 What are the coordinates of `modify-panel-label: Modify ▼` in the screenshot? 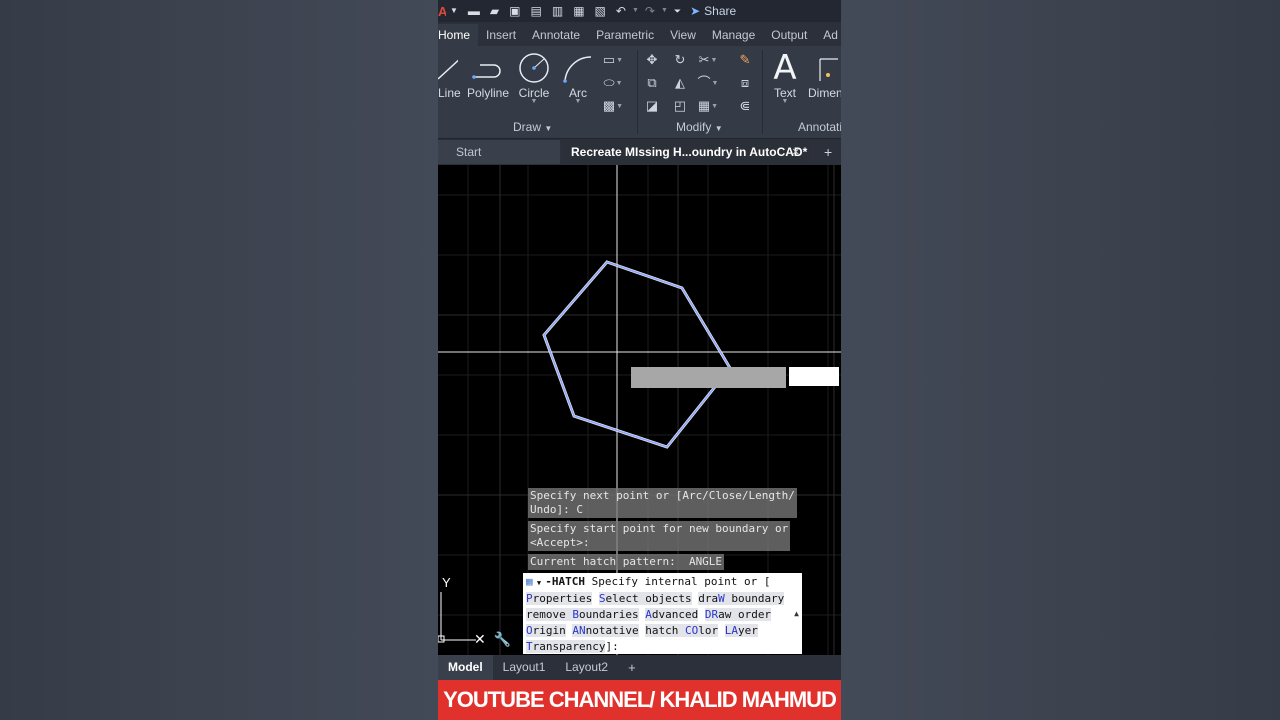 It's located at (699, 127).